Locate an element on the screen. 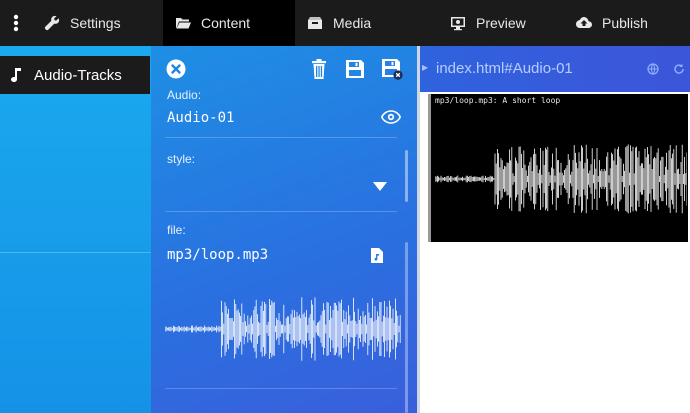 Image resolution: width=690 pixels, height=413 pixels. audio-field-label: Audio: is located at coordinates (184, 95).